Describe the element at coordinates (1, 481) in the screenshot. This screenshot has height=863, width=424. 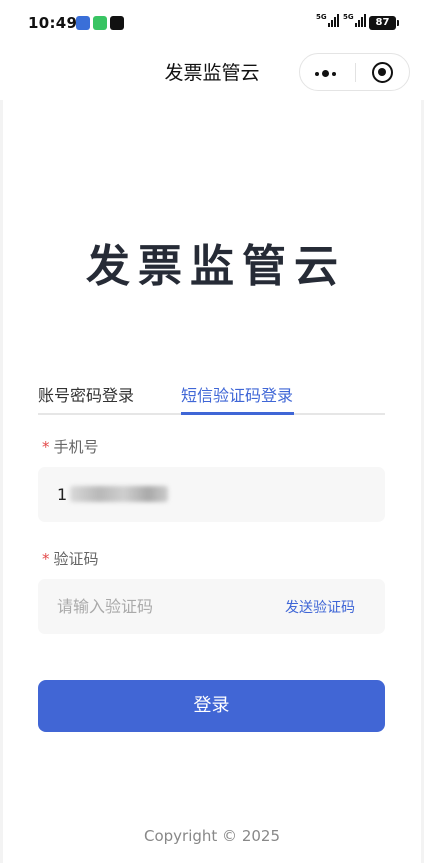
I see `page-edge-left` at that location.